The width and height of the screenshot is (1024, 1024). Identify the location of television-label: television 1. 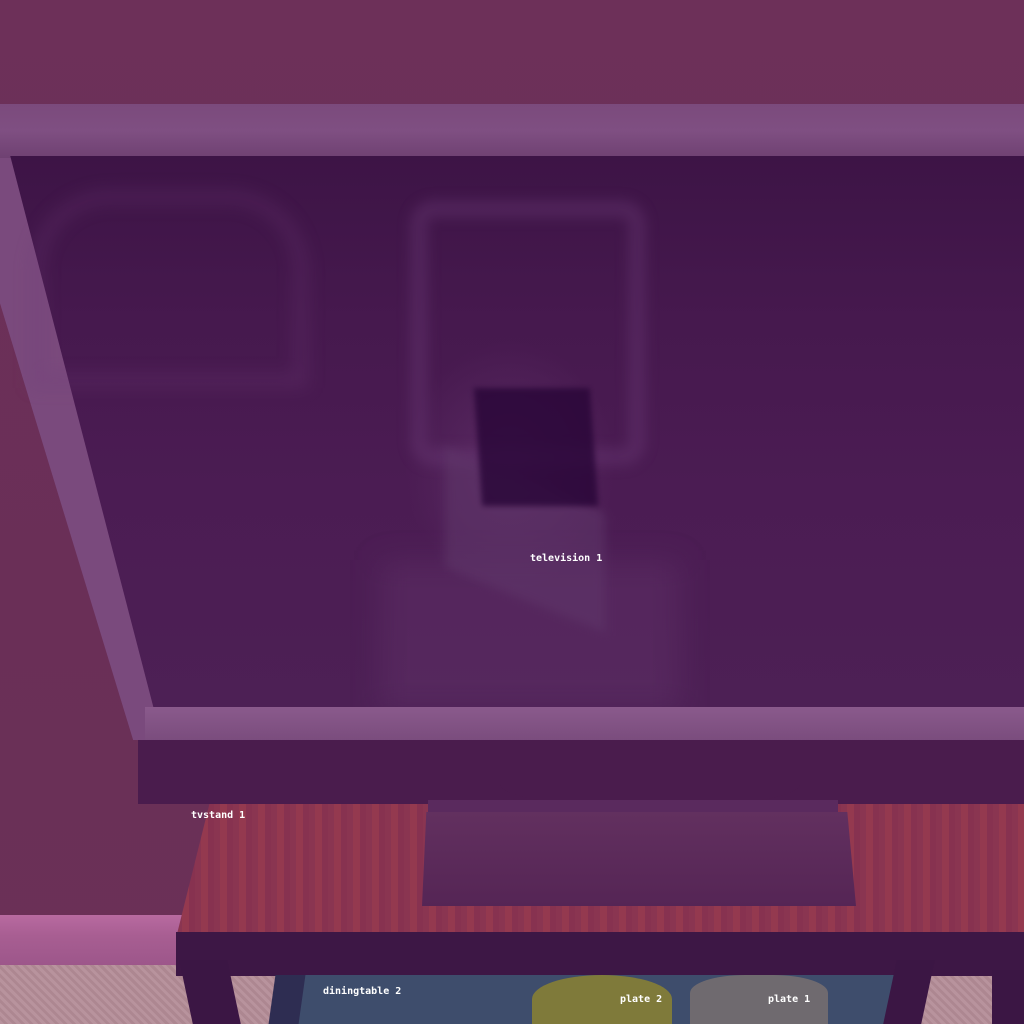
(566, 558).